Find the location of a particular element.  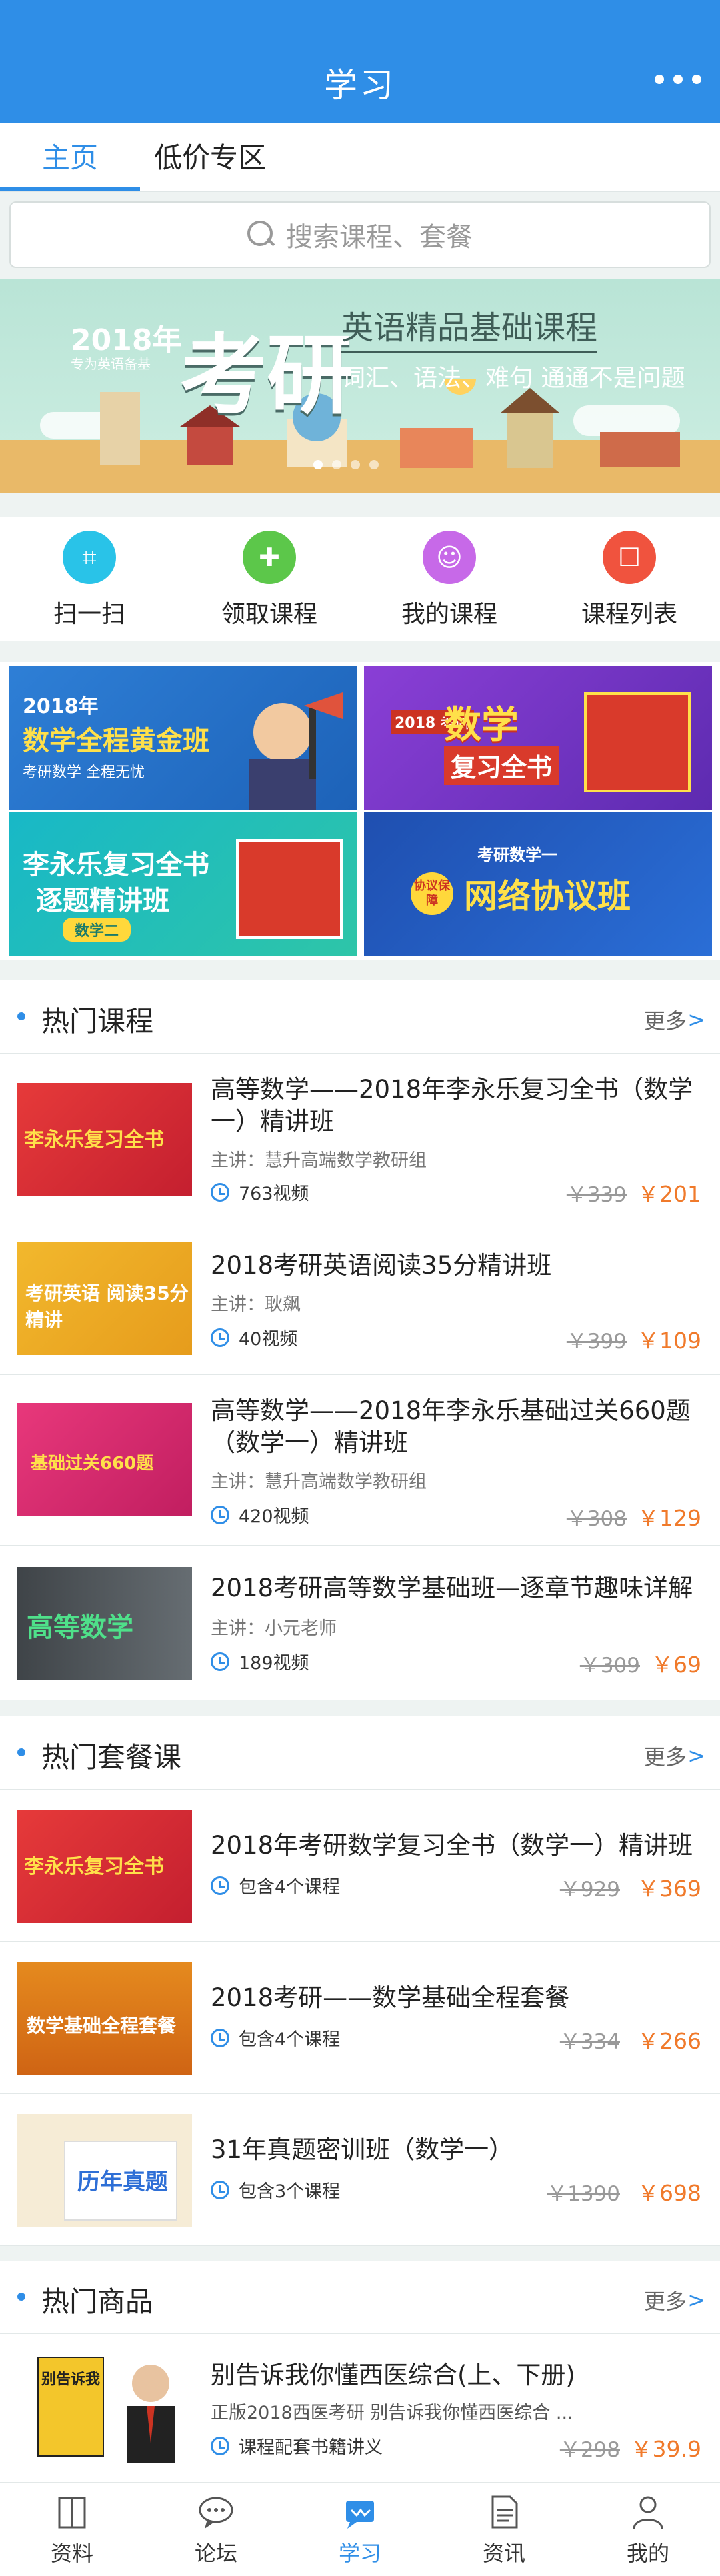

more-menu-button is located at coordinates (678, 79).